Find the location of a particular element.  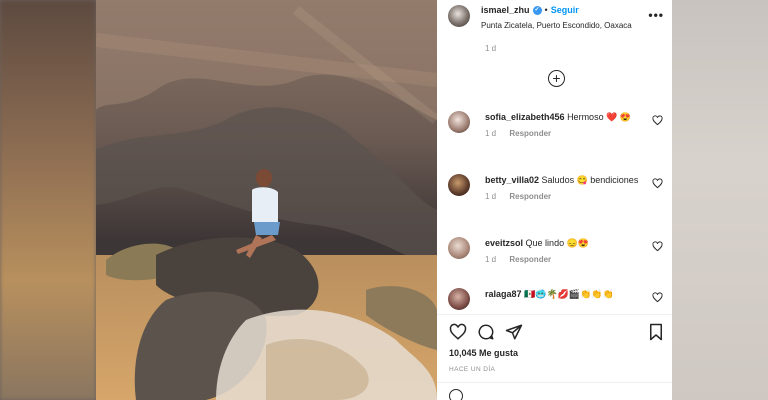

comment-username: sofia_elizabeth456 is located at coordinates (525, 117).